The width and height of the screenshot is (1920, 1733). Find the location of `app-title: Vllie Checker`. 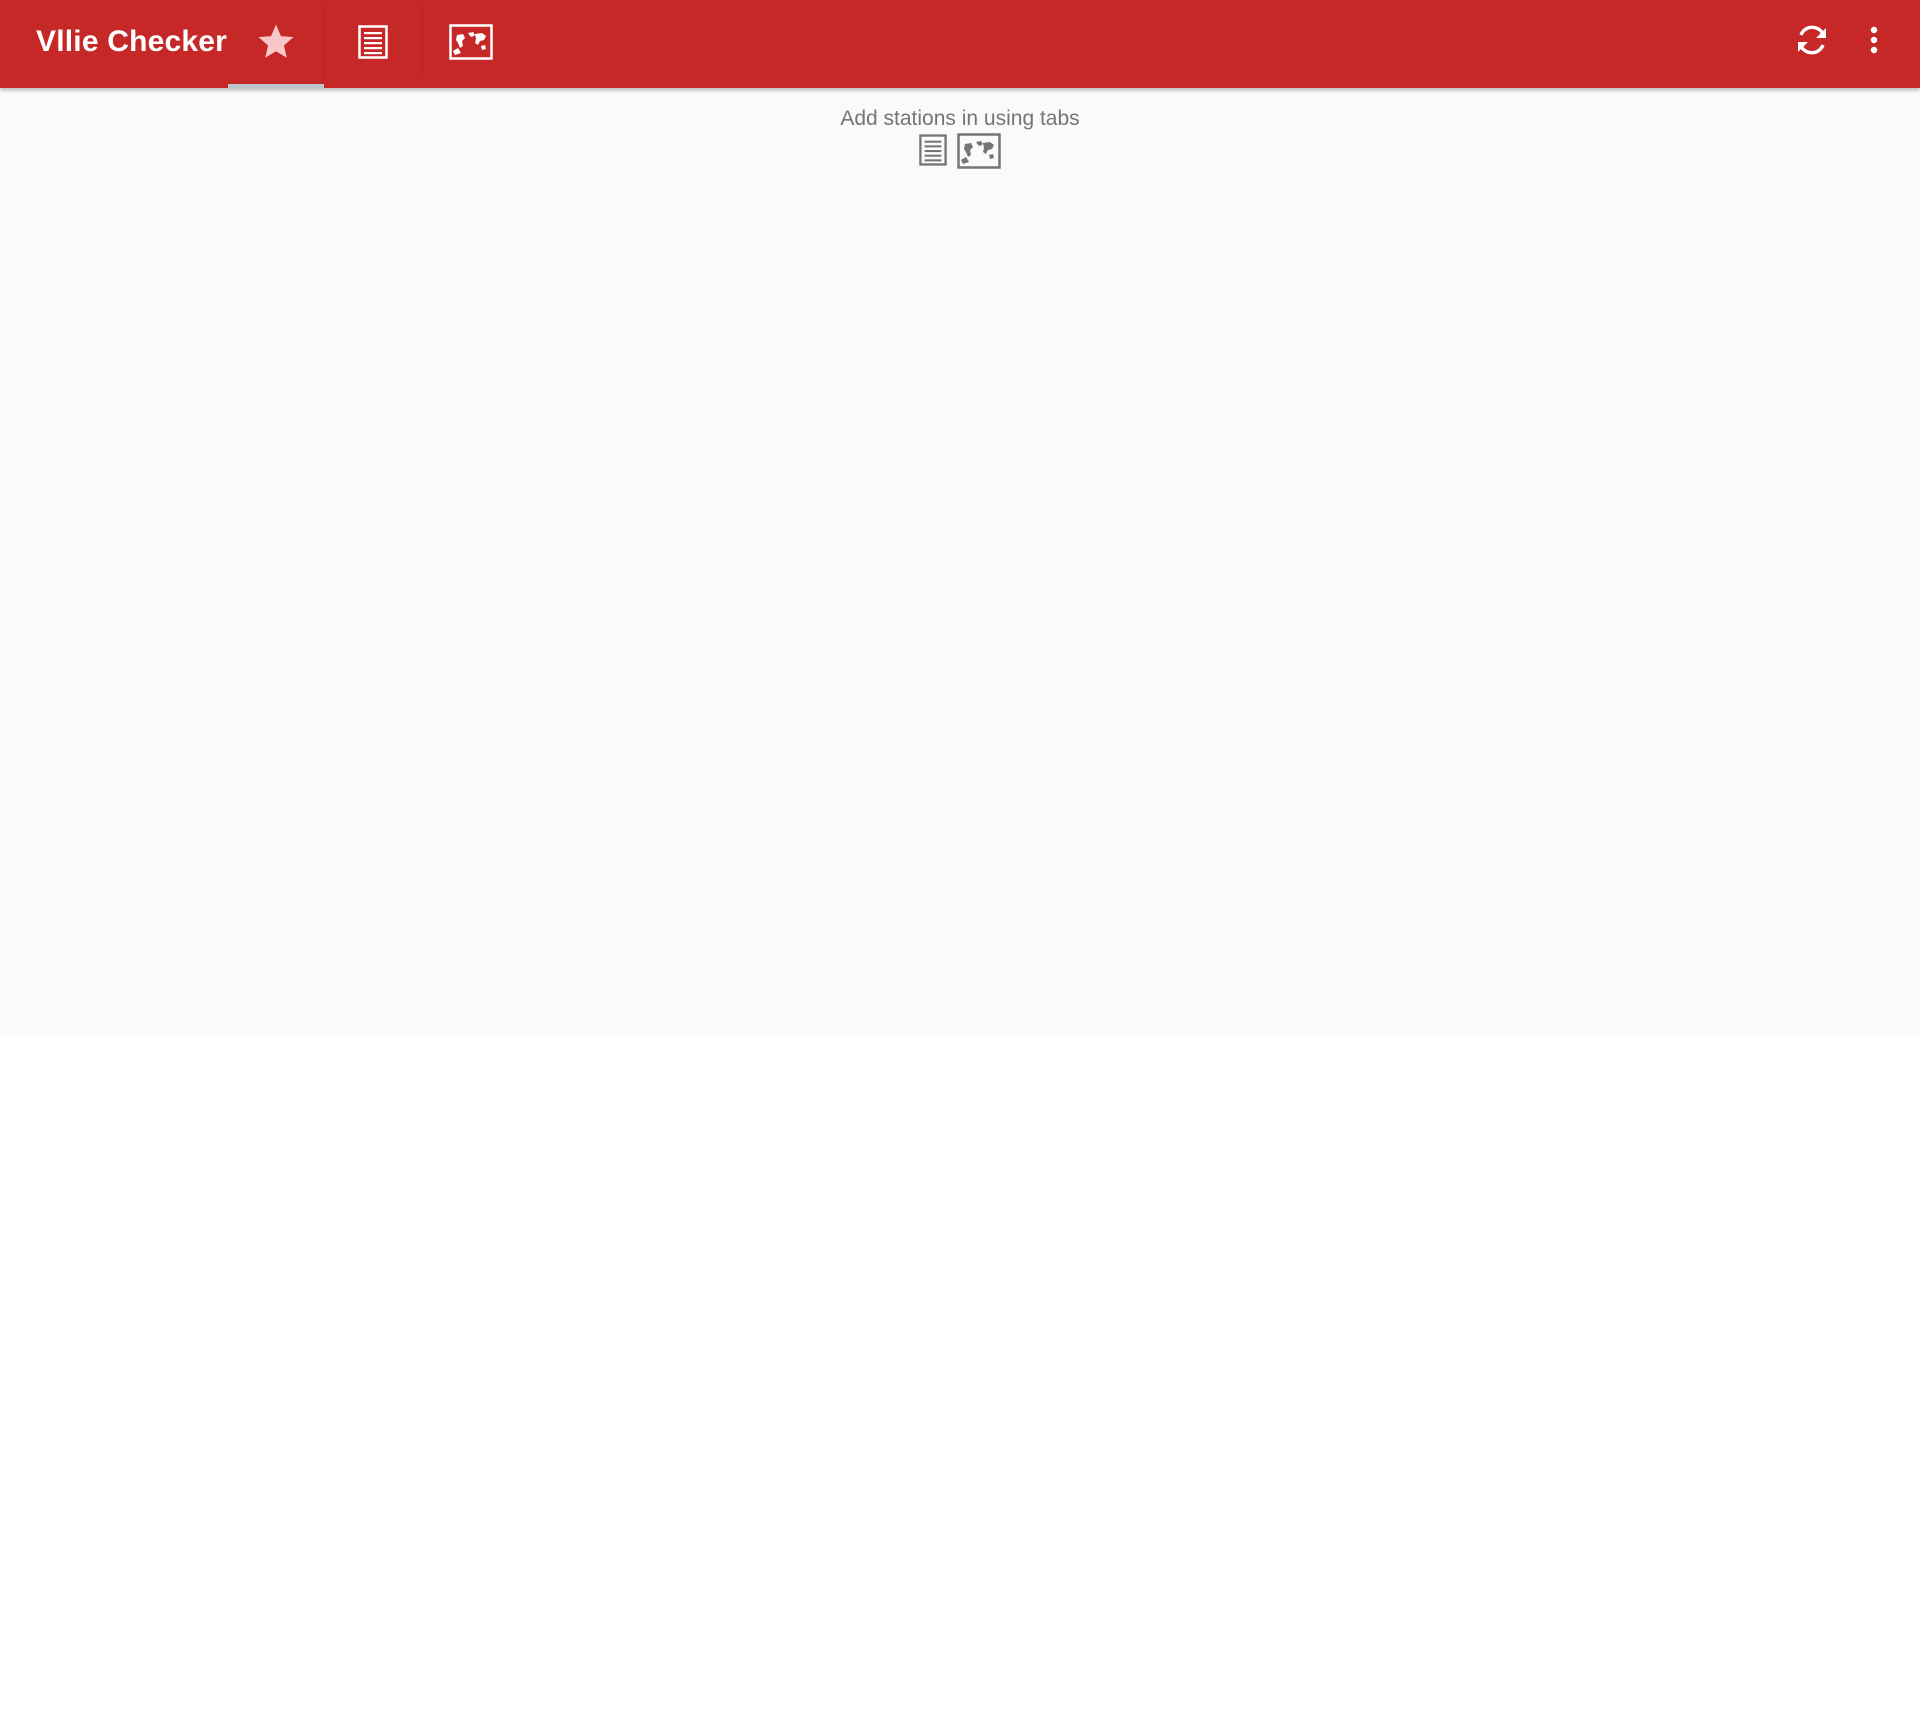

app-title: Vllie Checker is located at coordinates (132, 41).